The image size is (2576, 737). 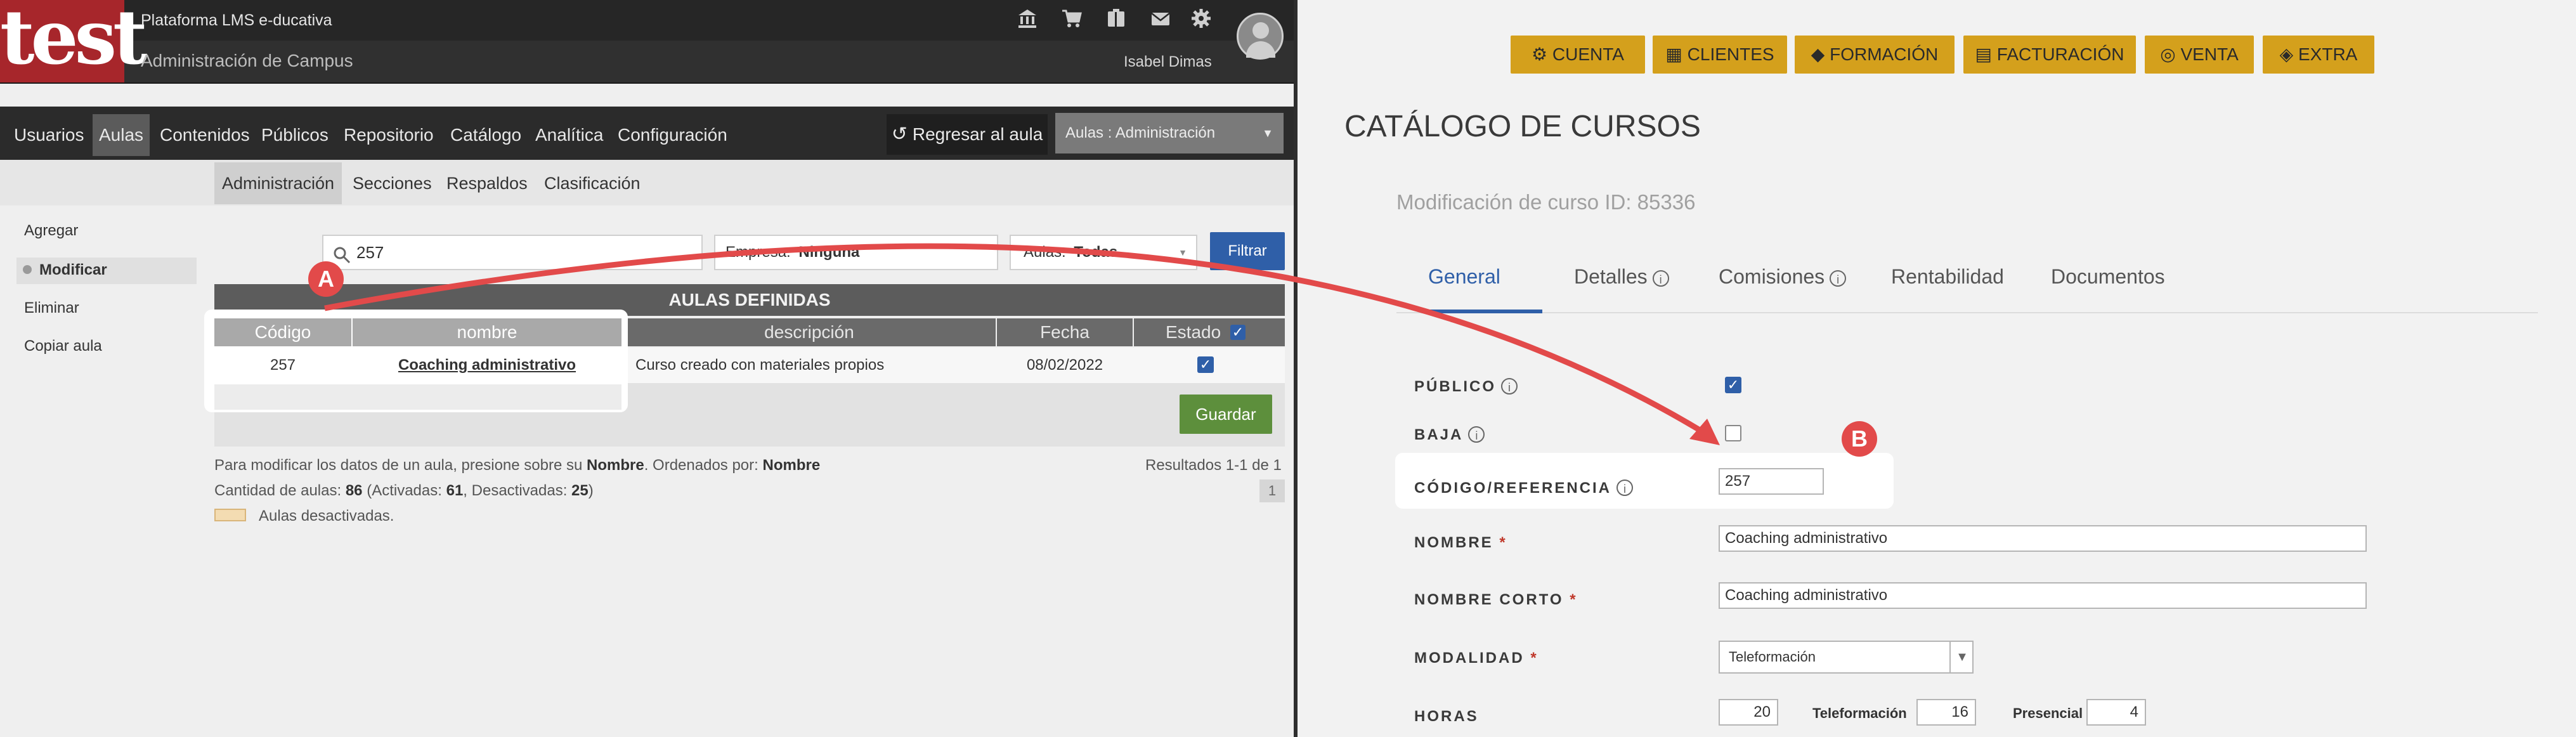 What do you see at coordinates (2043, 538) in the screenshot?
I see `nombre-field: Coaching administrativo` at bounding box center [2043, 538].